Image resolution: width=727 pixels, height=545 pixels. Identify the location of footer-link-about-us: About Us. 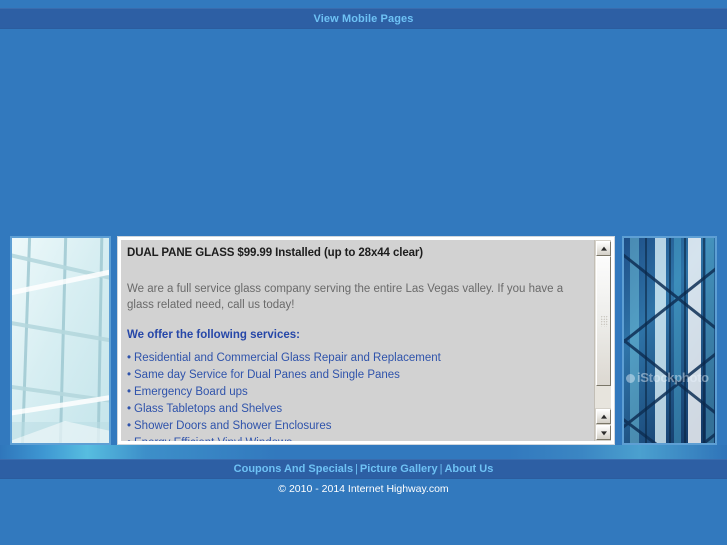
(468, 469).